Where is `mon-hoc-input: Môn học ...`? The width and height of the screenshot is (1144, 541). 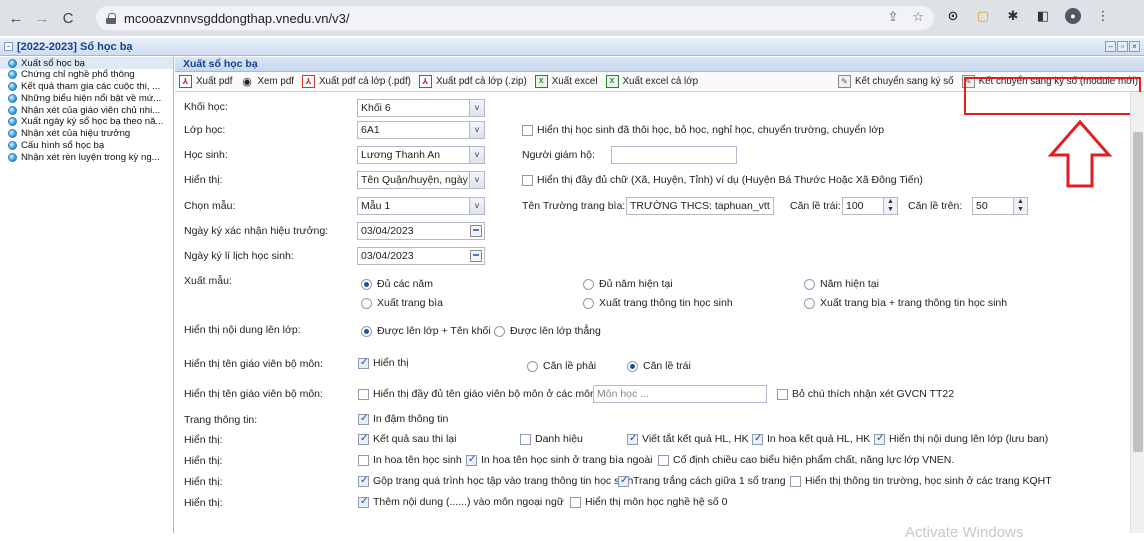 mon-hoc-input: Môn học ... is located at coordinates (680, 394).